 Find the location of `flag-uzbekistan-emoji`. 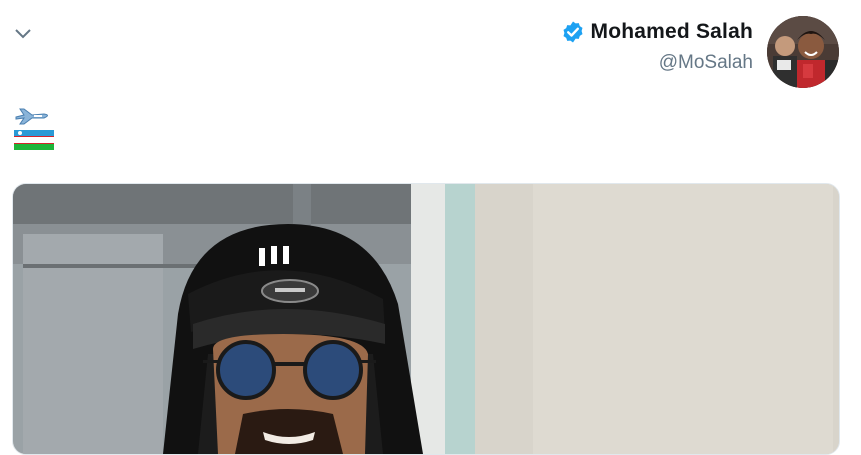

flag-uzbekistan-emoji is located at coordinates (34, 140).